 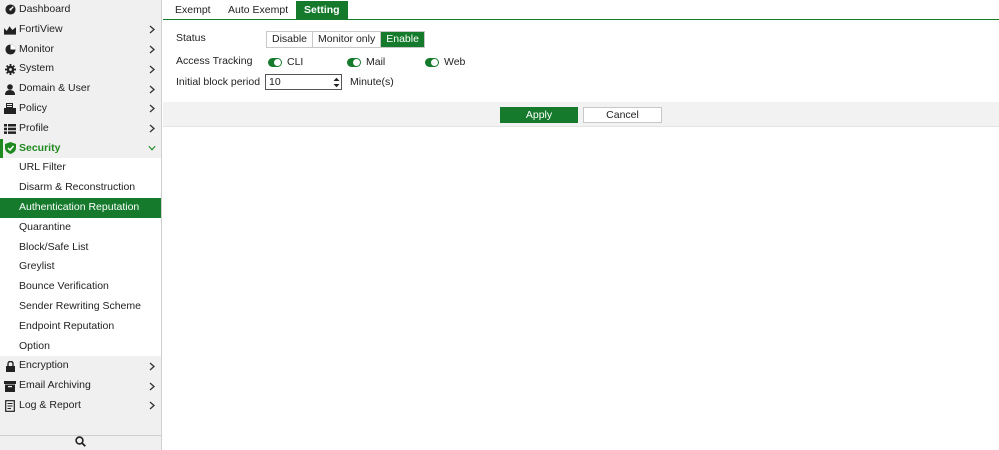 I want to click on sidebar-item-label: FortiView, so click(x=41, y=28).